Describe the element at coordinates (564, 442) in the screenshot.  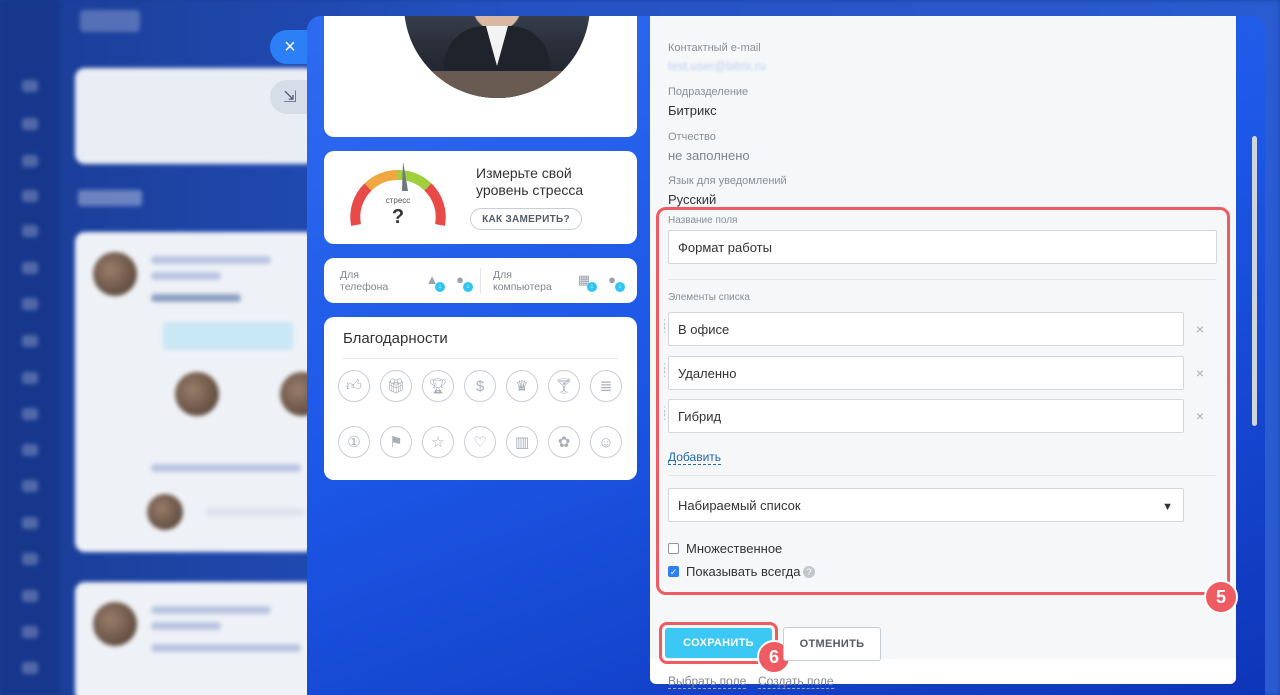
I see `flower-badge-icon: ✿` at that location.